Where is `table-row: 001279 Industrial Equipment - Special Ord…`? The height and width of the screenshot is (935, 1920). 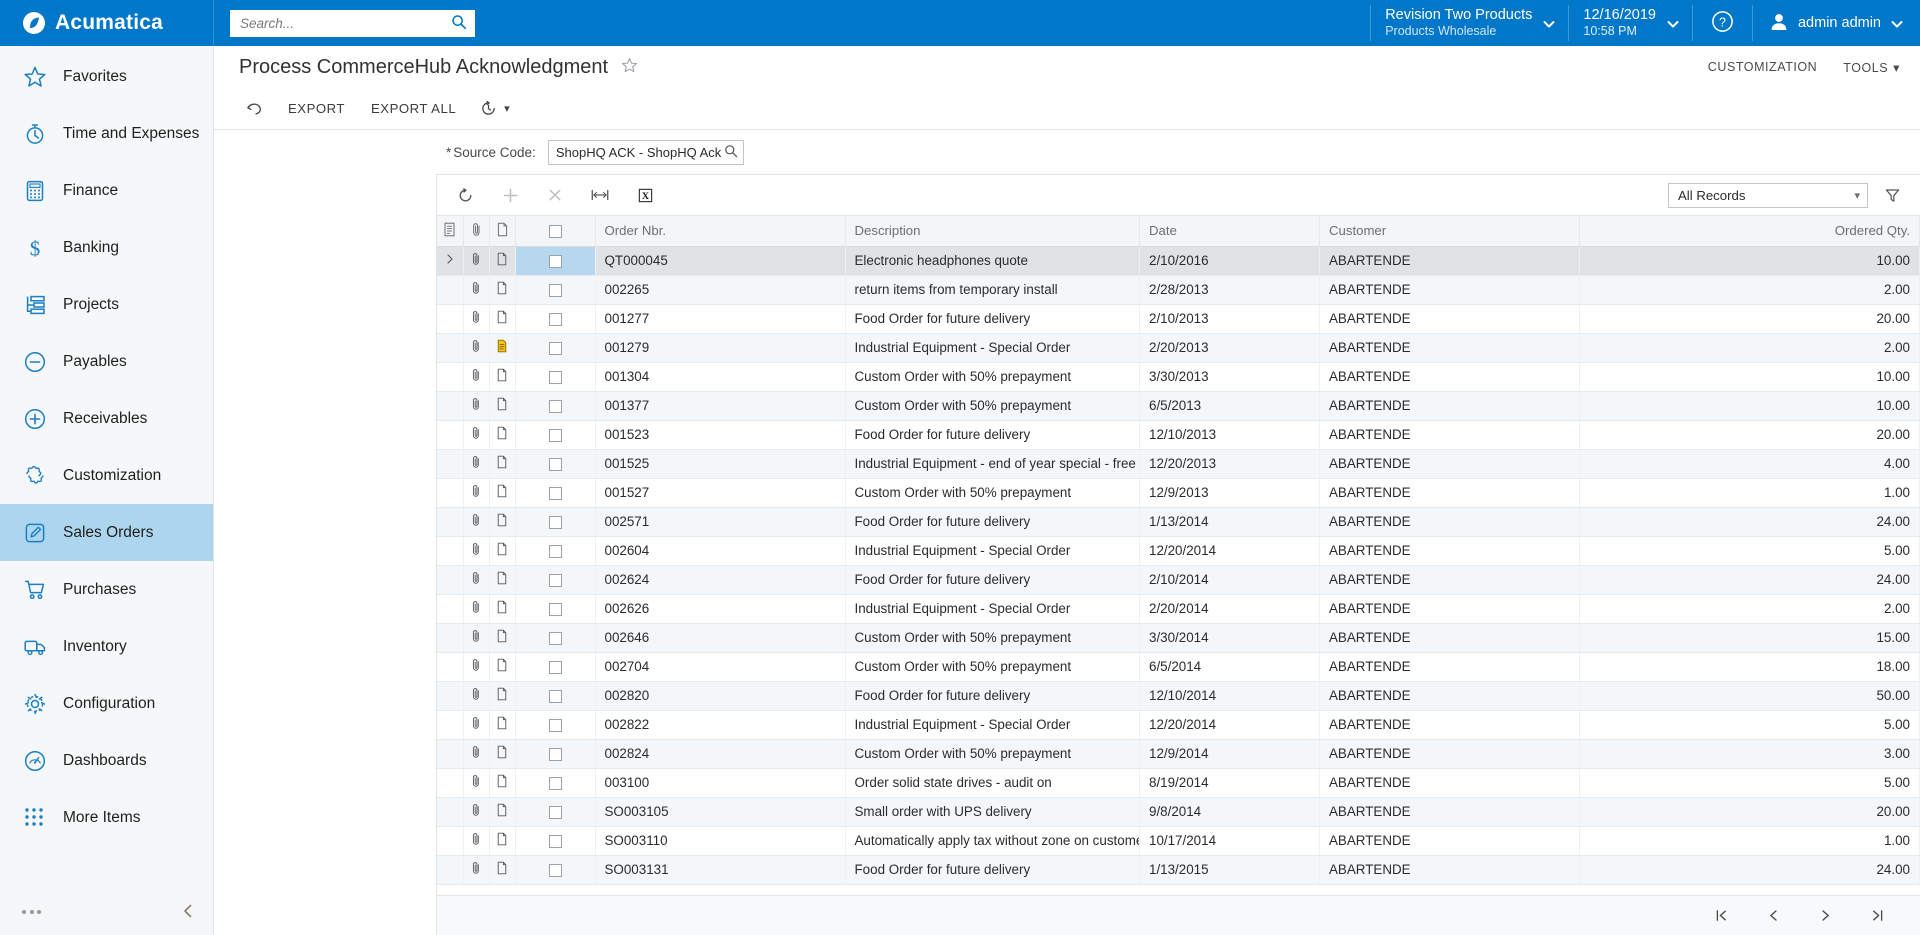
table-row: 001279 Industrial Equipment - Special Ord… is located at coordinates (1178, 348).